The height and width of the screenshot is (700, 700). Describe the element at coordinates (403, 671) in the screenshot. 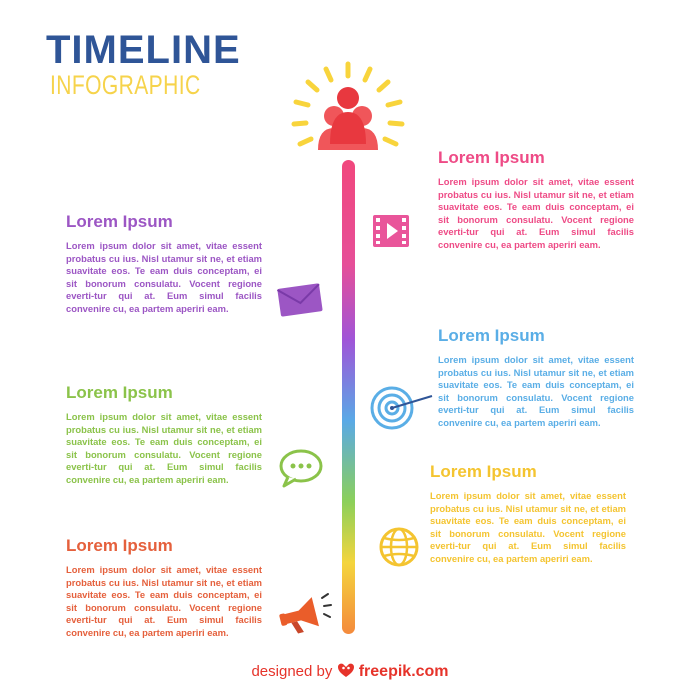

I see `footer-brand: freepik.com` at that location.